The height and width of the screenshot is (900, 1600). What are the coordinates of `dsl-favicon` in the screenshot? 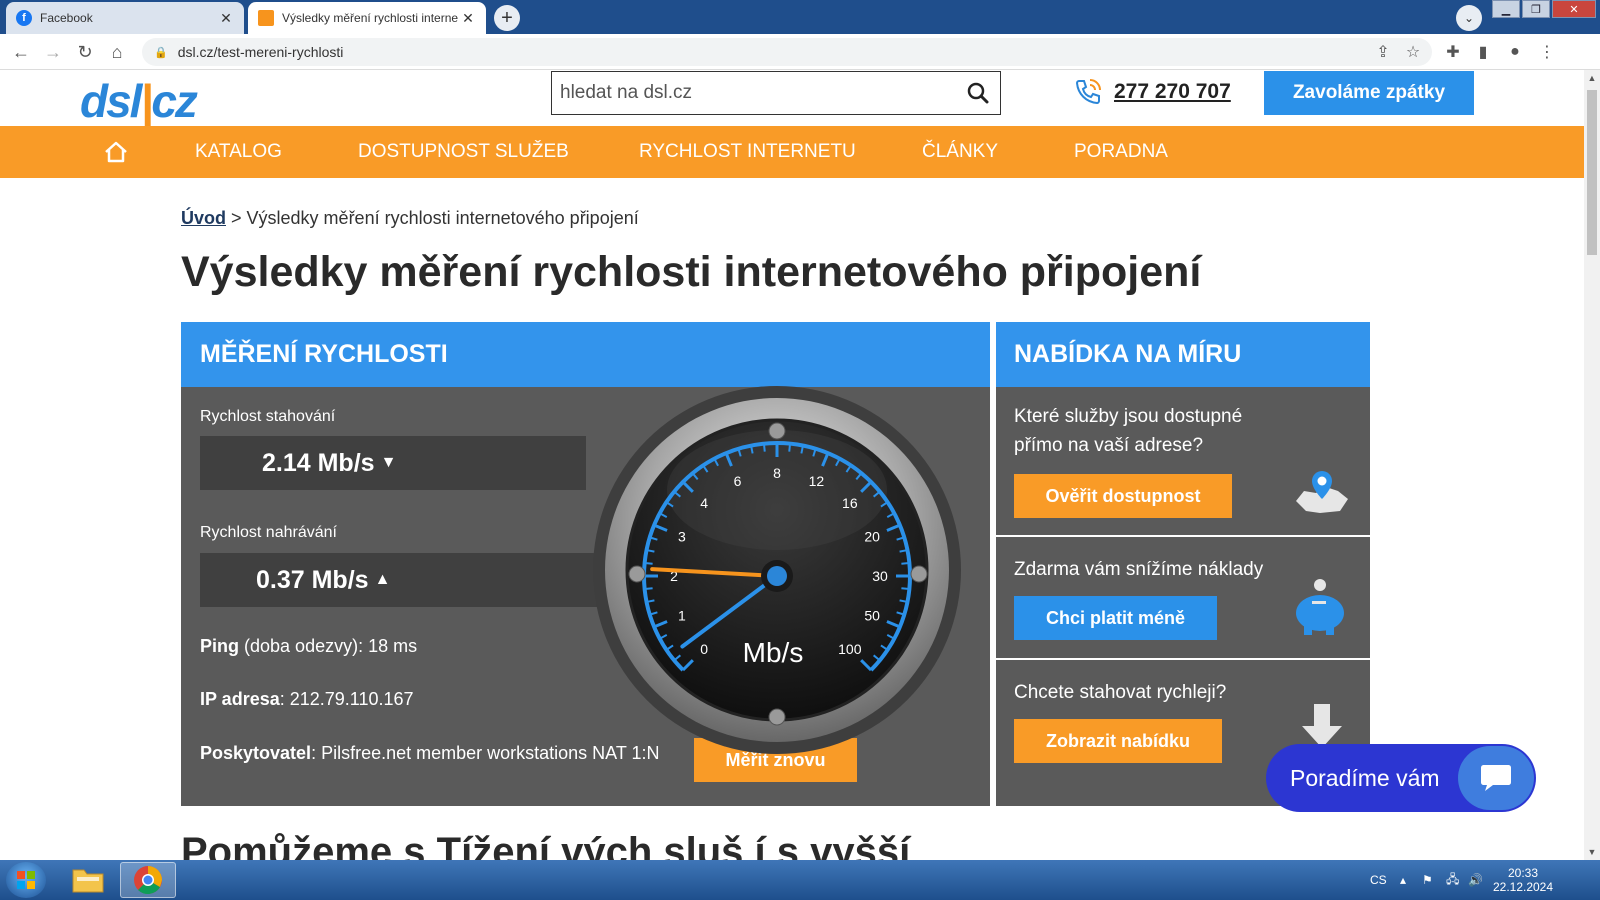 It's located at (266, 18).